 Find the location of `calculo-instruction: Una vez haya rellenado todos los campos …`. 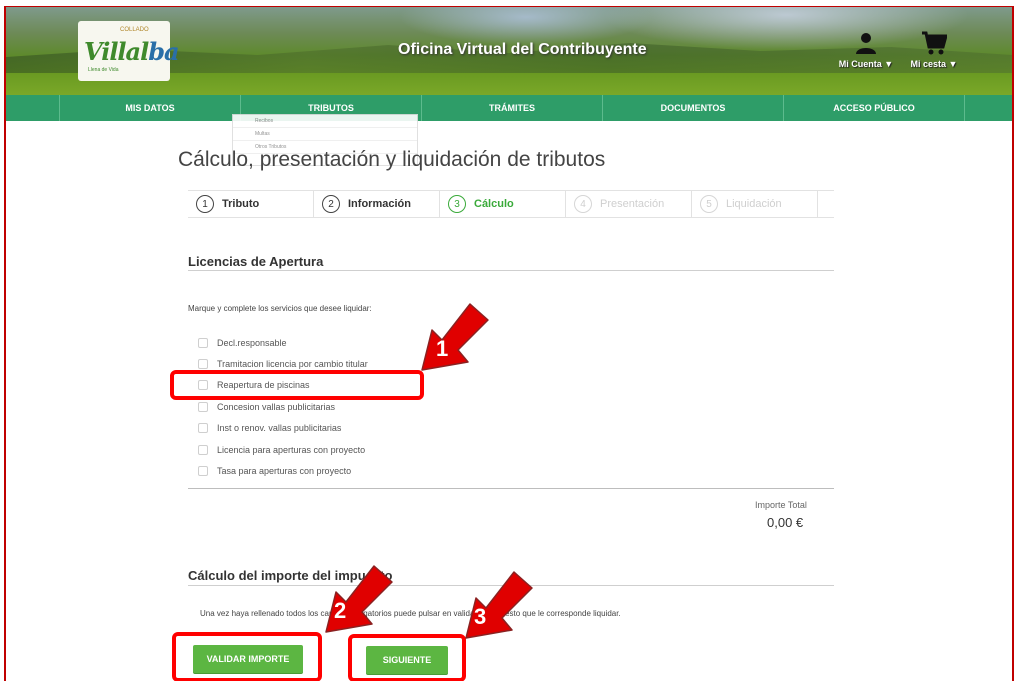

calculo-instruction: Una vez haya rellenado todos los campos … is located at coordinates (410, 613).